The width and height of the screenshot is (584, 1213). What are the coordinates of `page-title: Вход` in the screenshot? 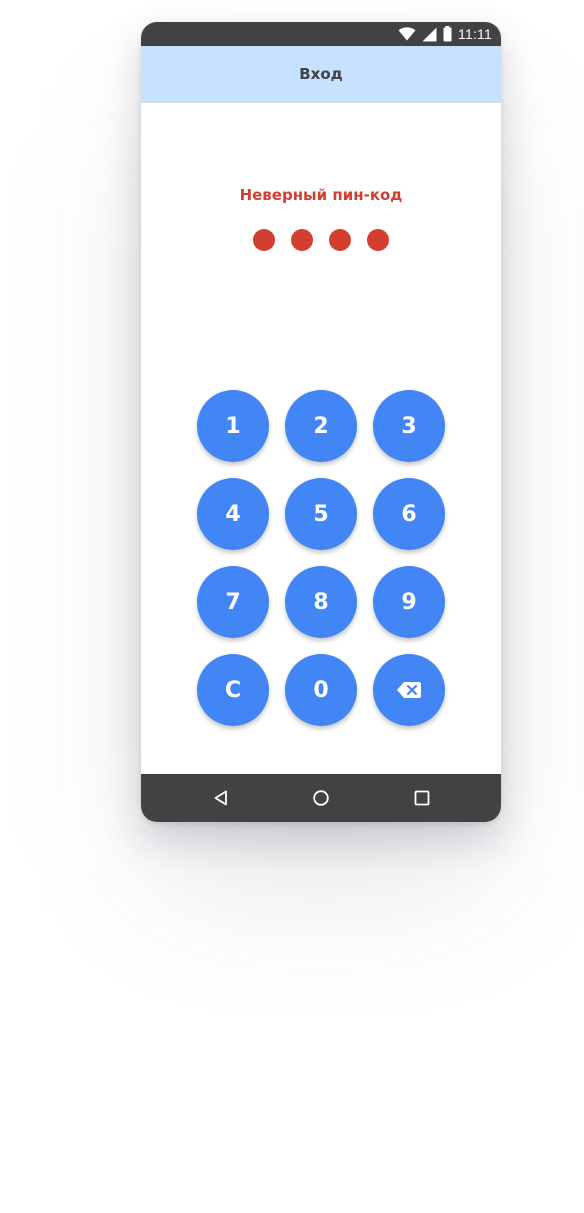 It's located at (321, 74).